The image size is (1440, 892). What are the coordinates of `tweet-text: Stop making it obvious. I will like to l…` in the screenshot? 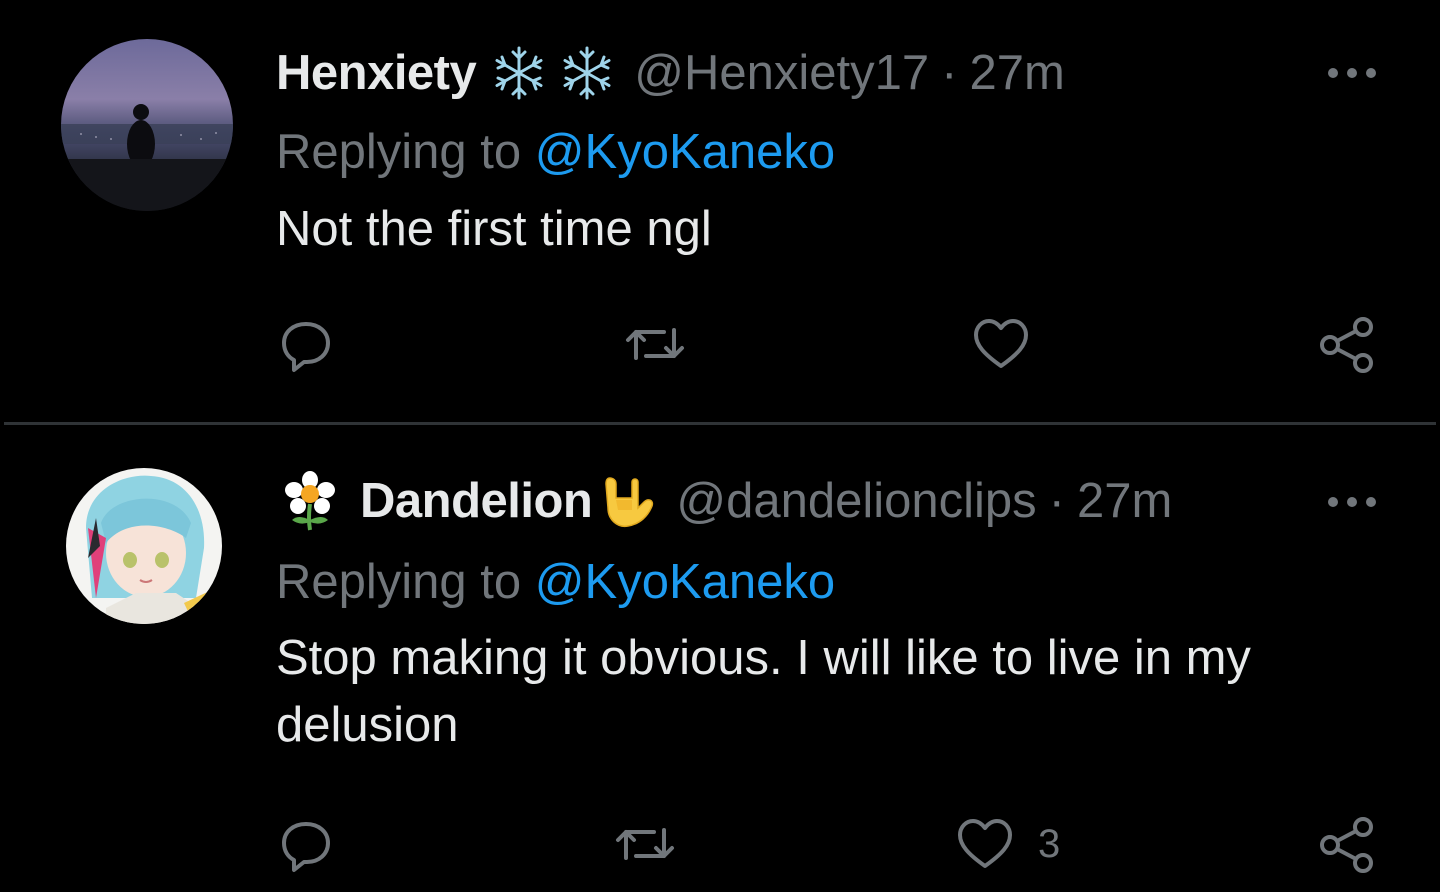 It's located at (763, 691).